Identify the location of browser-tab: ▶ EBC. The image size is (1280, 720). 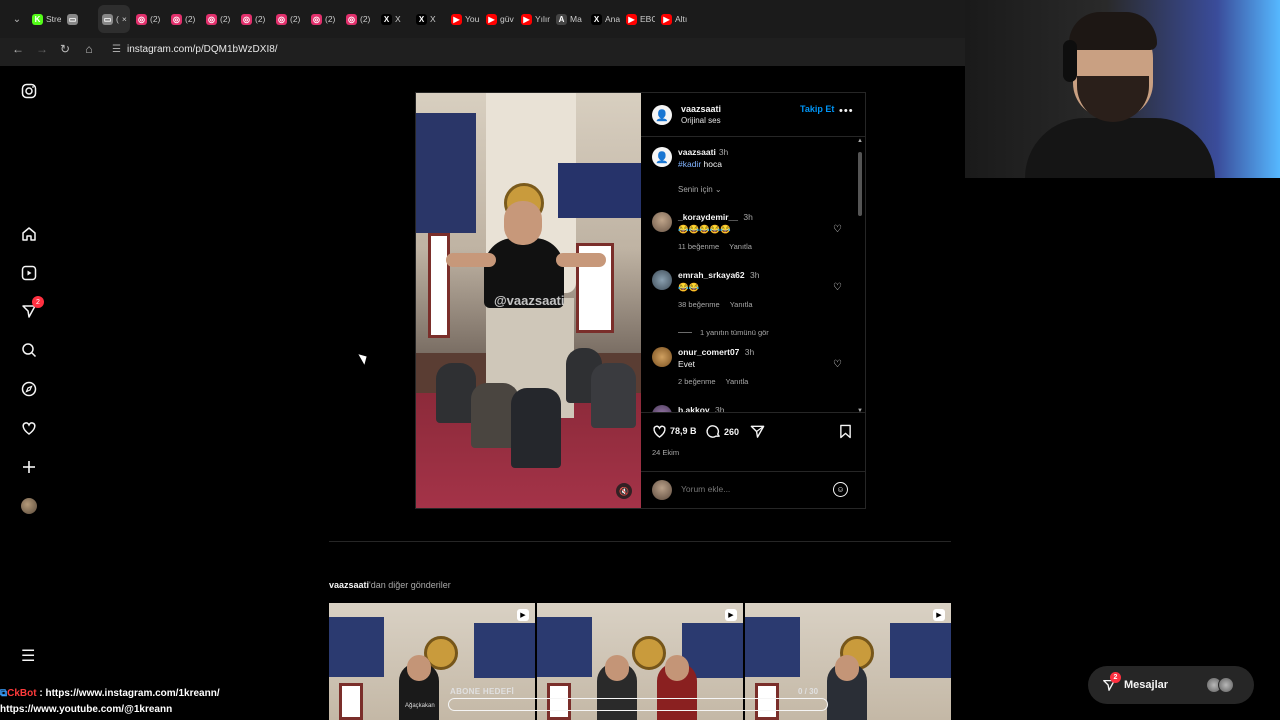
(638, 19).